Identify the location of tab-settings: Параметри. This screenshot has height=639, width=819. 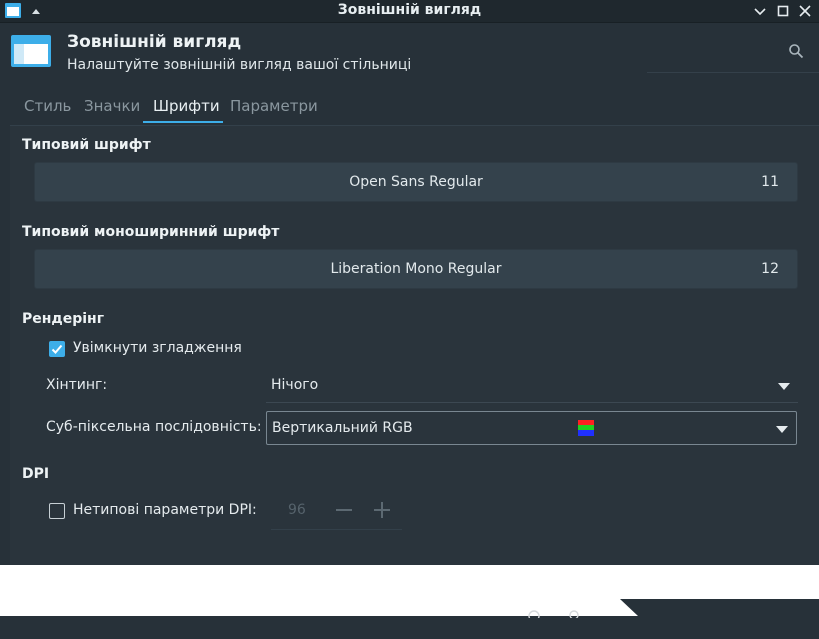
(274, 106).